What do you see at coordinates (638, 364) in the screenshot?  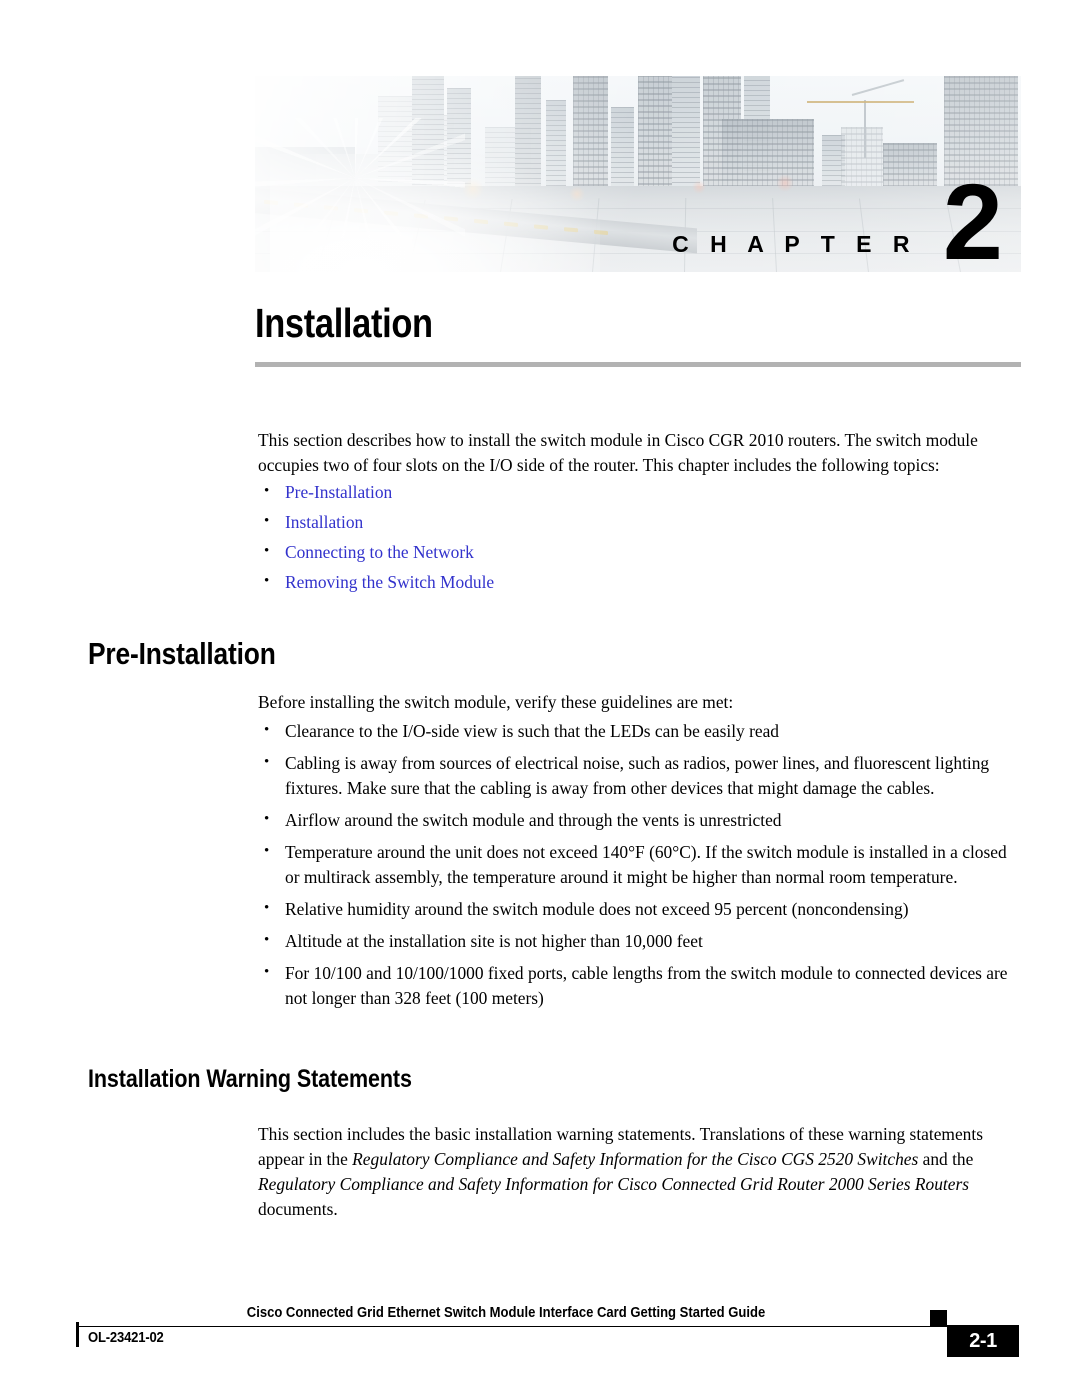 I see `title-divider` at bounding box center [638, 364].